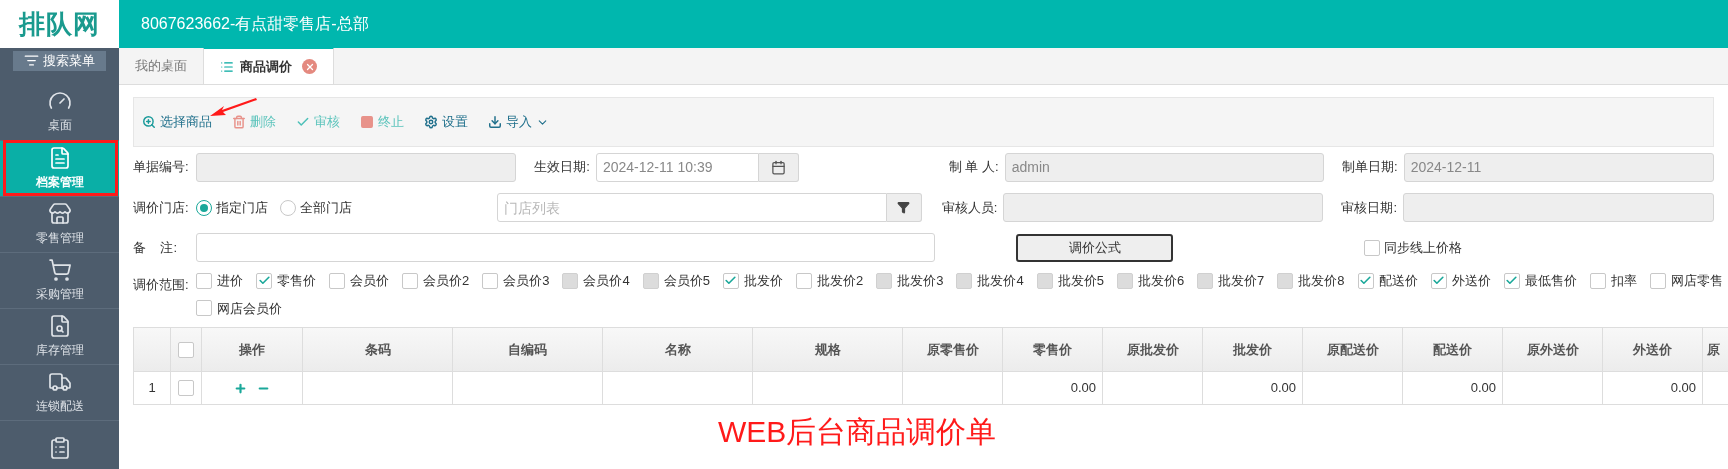  I want to click on toolbar-button: 设置, so click(446, 122).